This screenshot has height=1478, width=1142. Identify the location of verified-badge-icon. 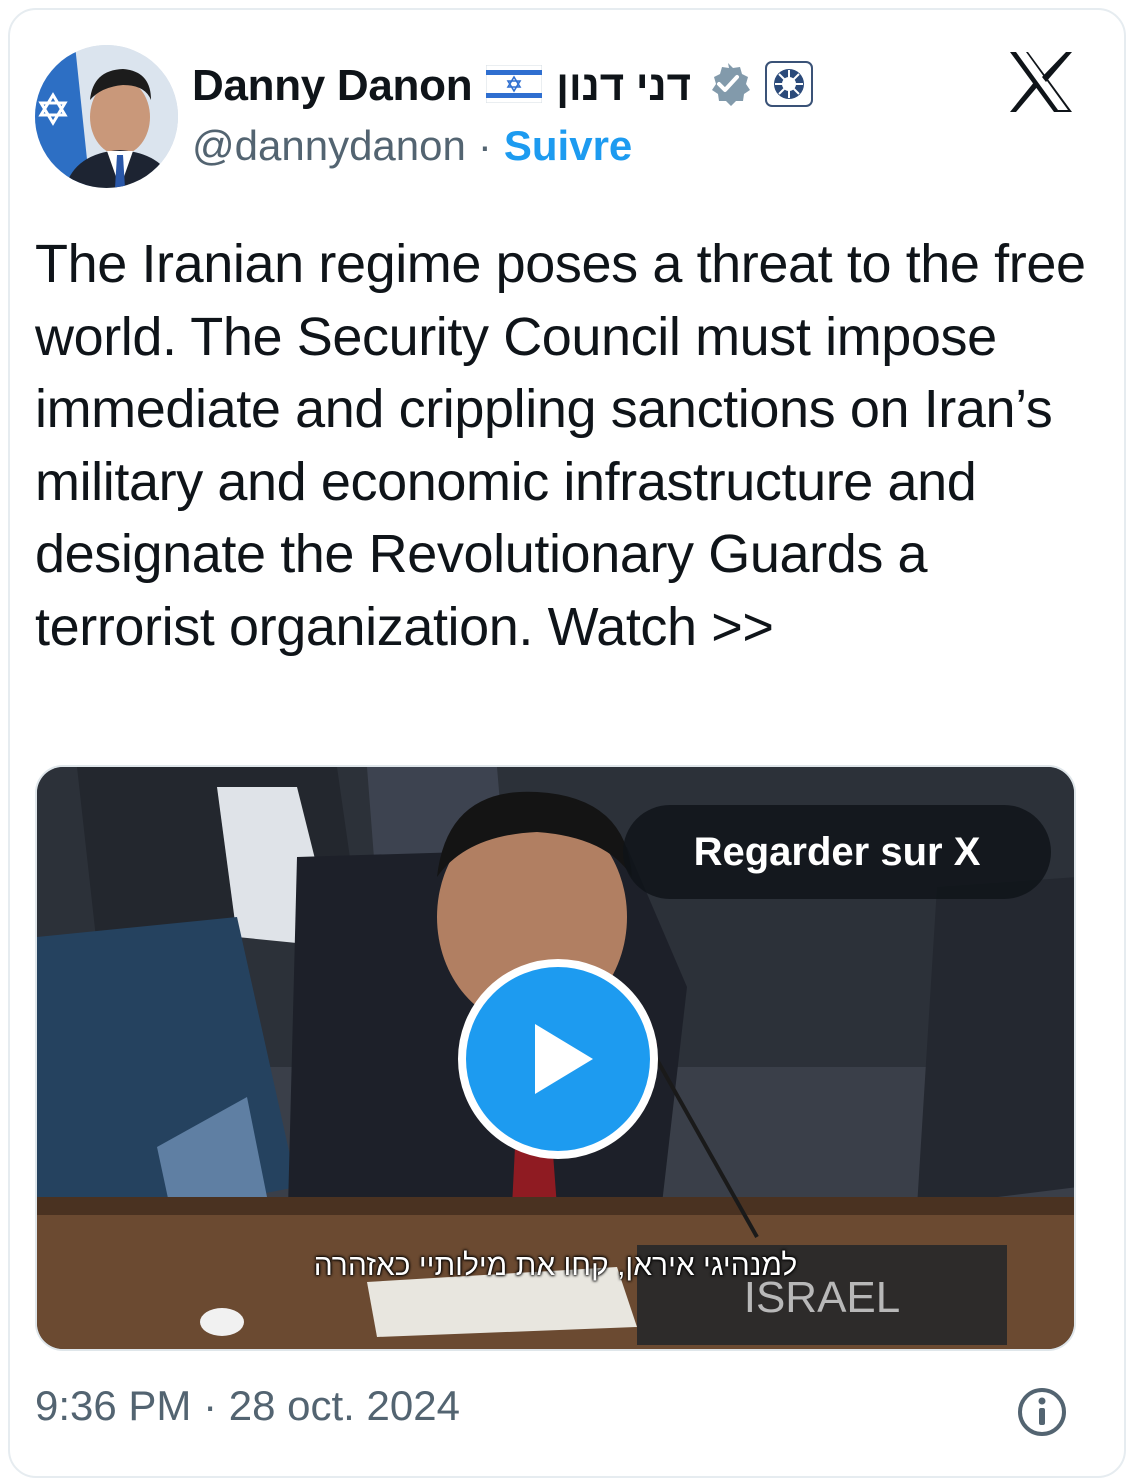
(728, 86).